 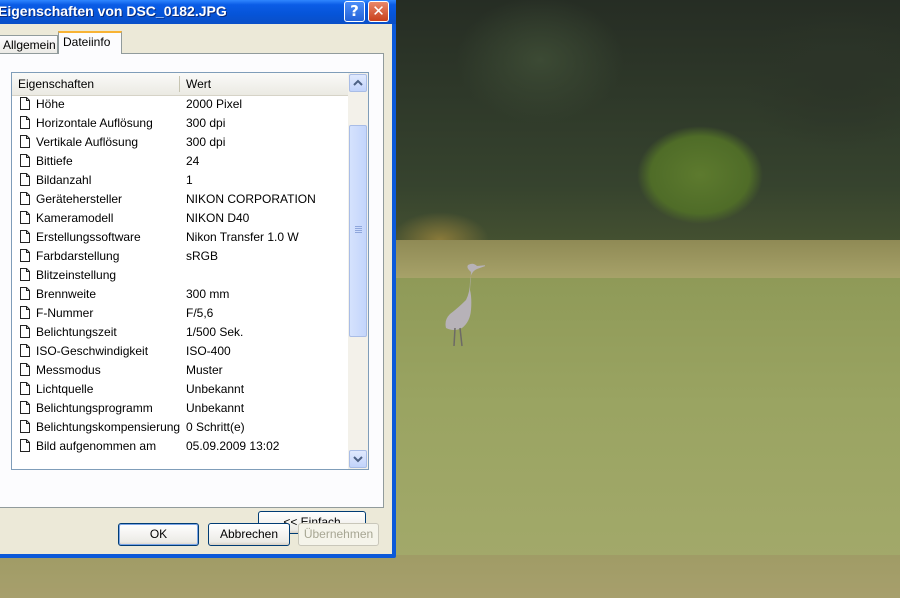 I want to click on property-name: Belichtungskompensierung, so click(x=108, y=427).